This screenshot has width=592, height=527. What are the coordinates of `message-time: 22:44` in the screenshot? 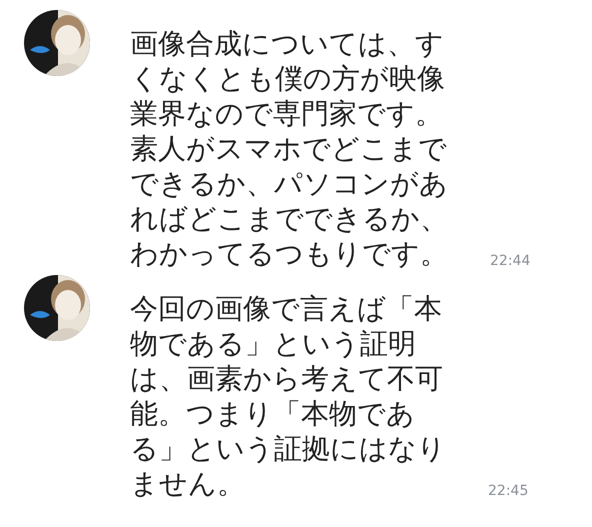 It's located at (510, 261).